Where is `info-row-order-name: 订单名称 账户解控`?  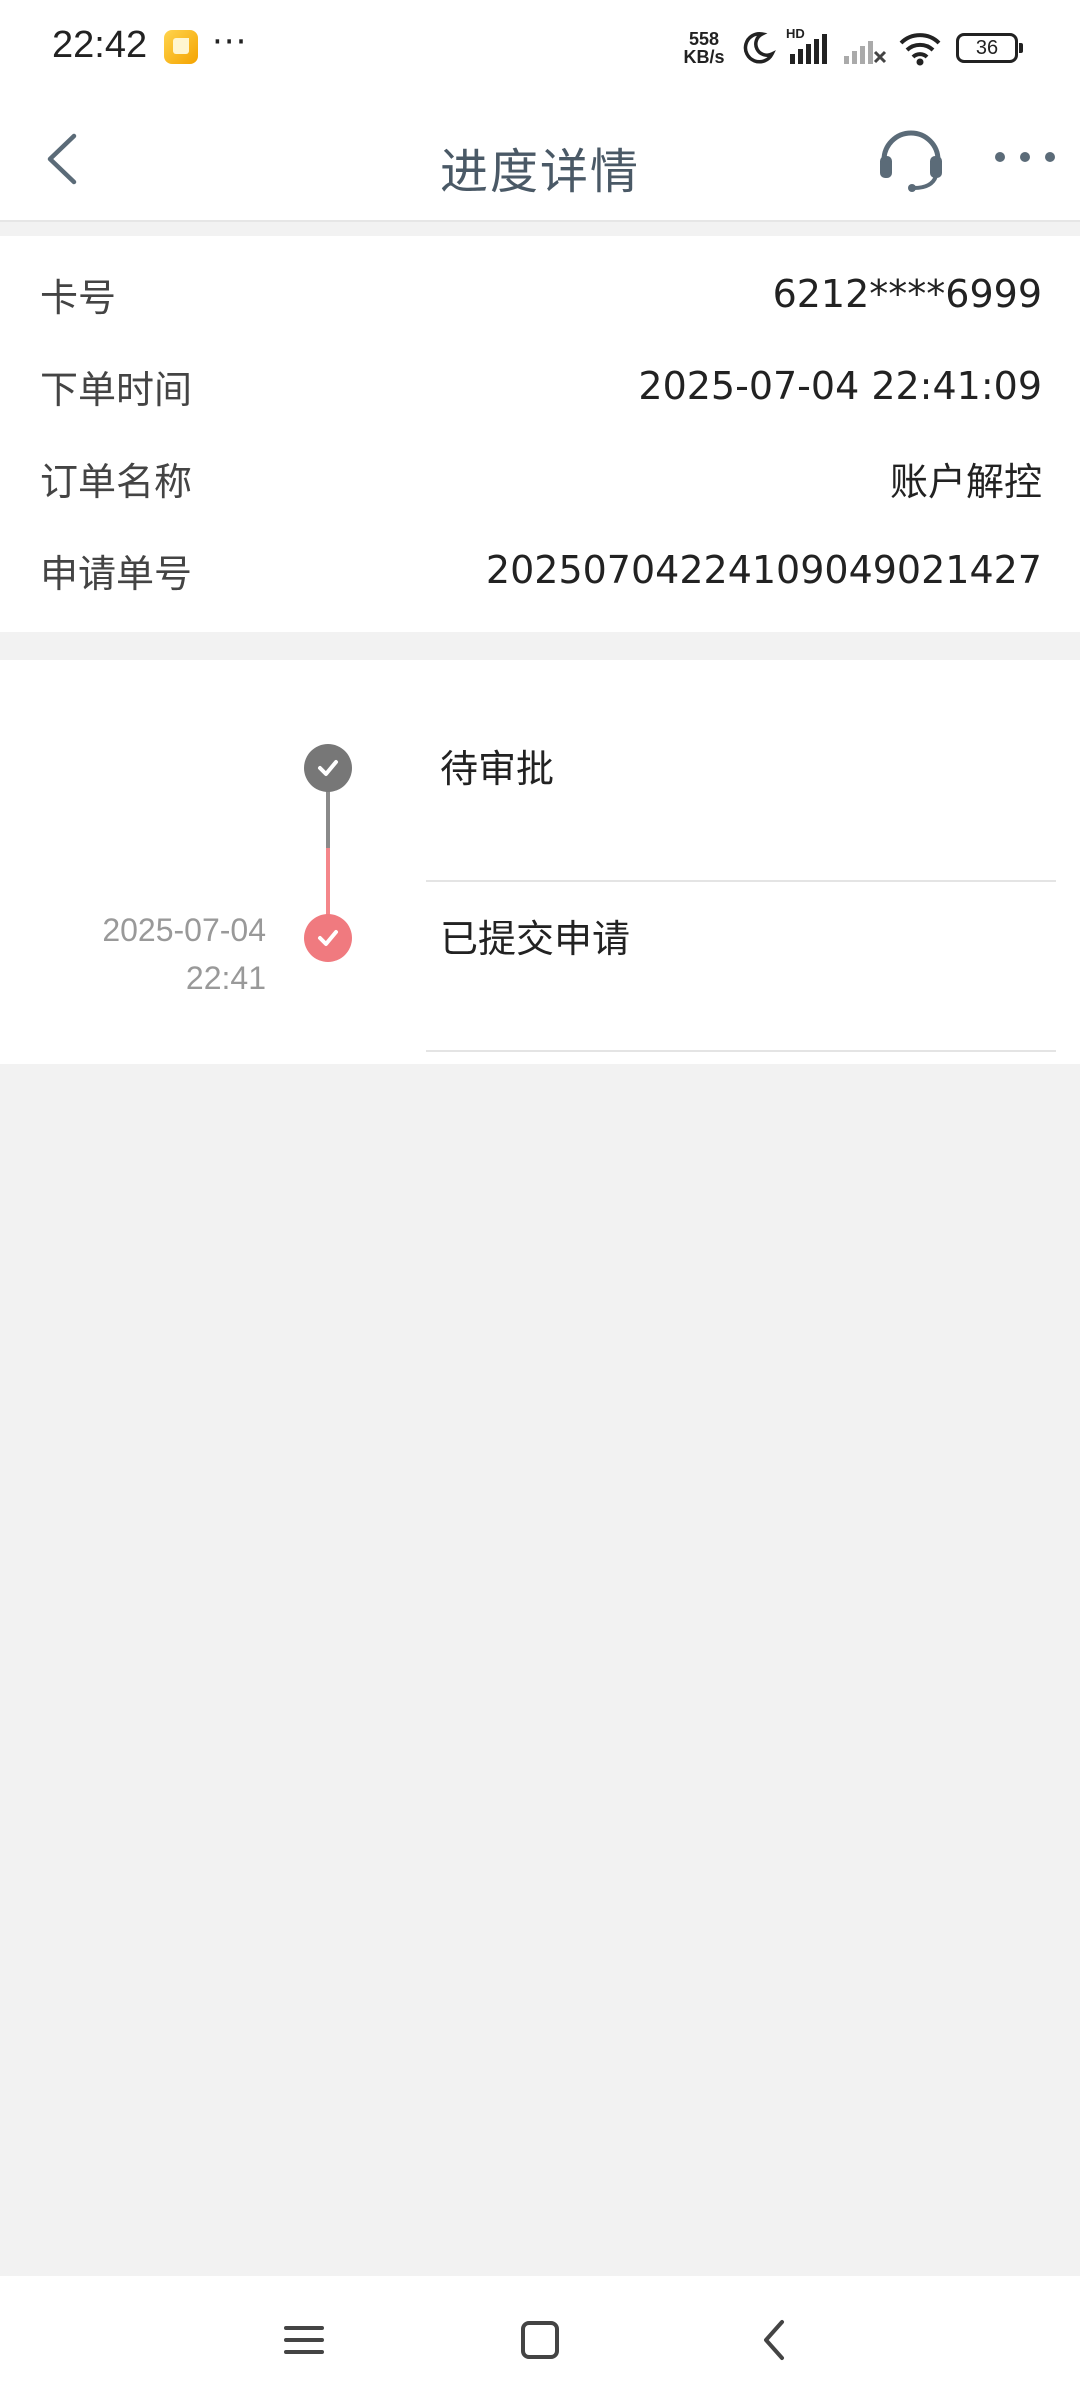 info-row-order-name: 订单名称 账户解控 is located at coordinates (541, 478).